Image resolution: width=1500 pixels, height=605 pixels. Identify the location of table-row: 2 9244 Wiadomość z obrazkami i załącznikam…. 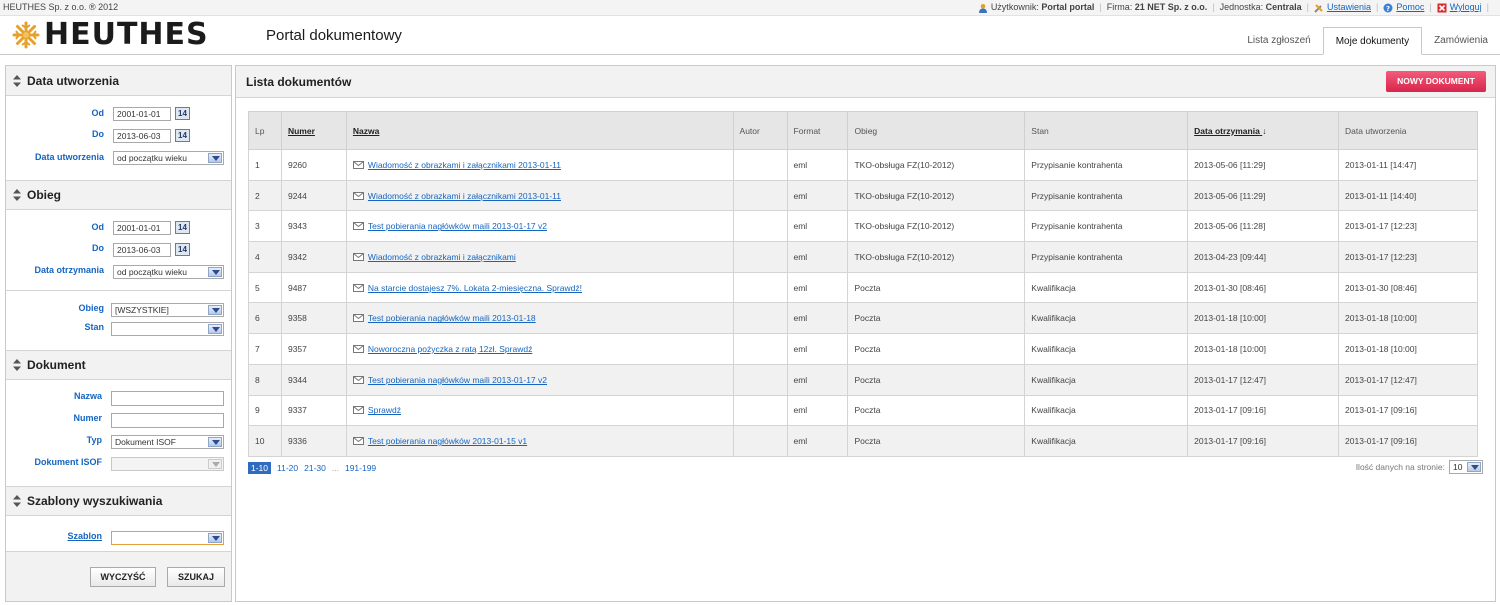
(863, 195).